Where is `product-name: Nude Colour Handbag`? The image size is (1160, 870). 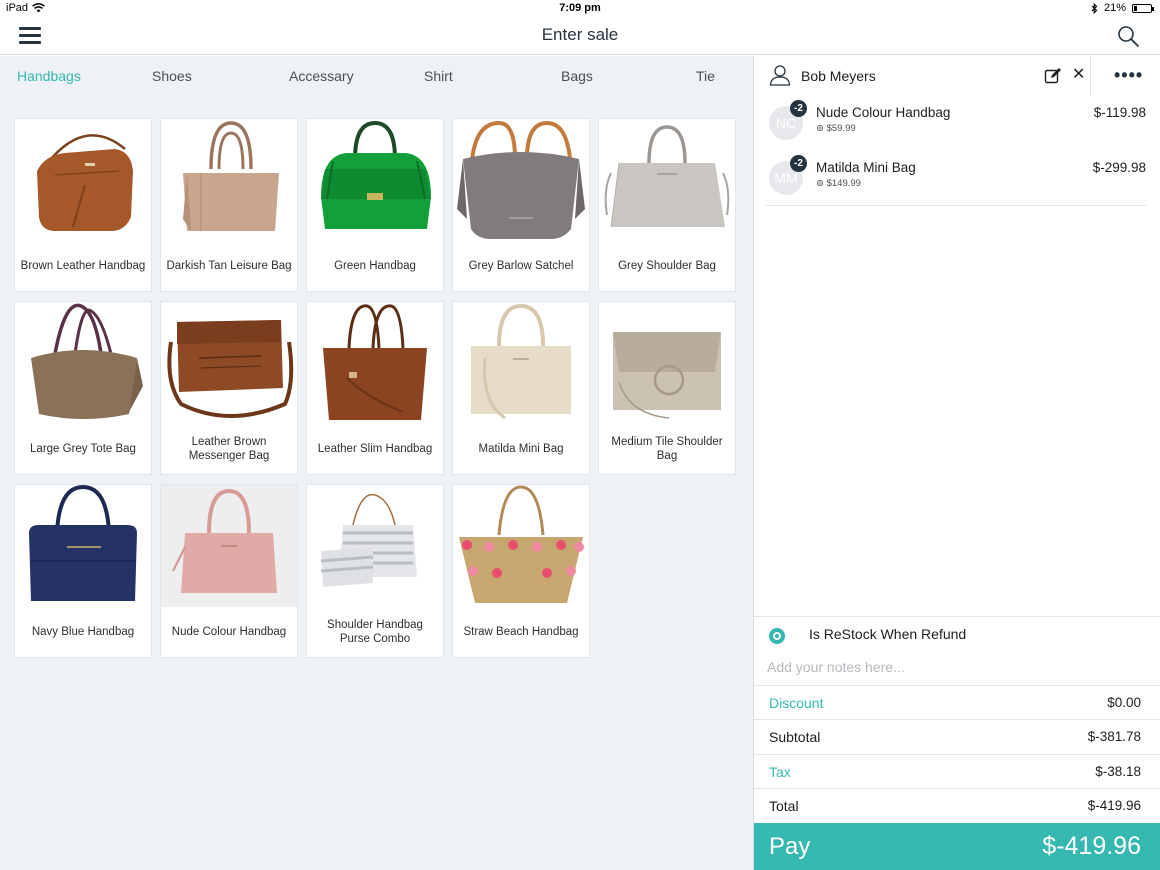 product-name: Nude Colour Handbag is located at coordinates (229, 632).